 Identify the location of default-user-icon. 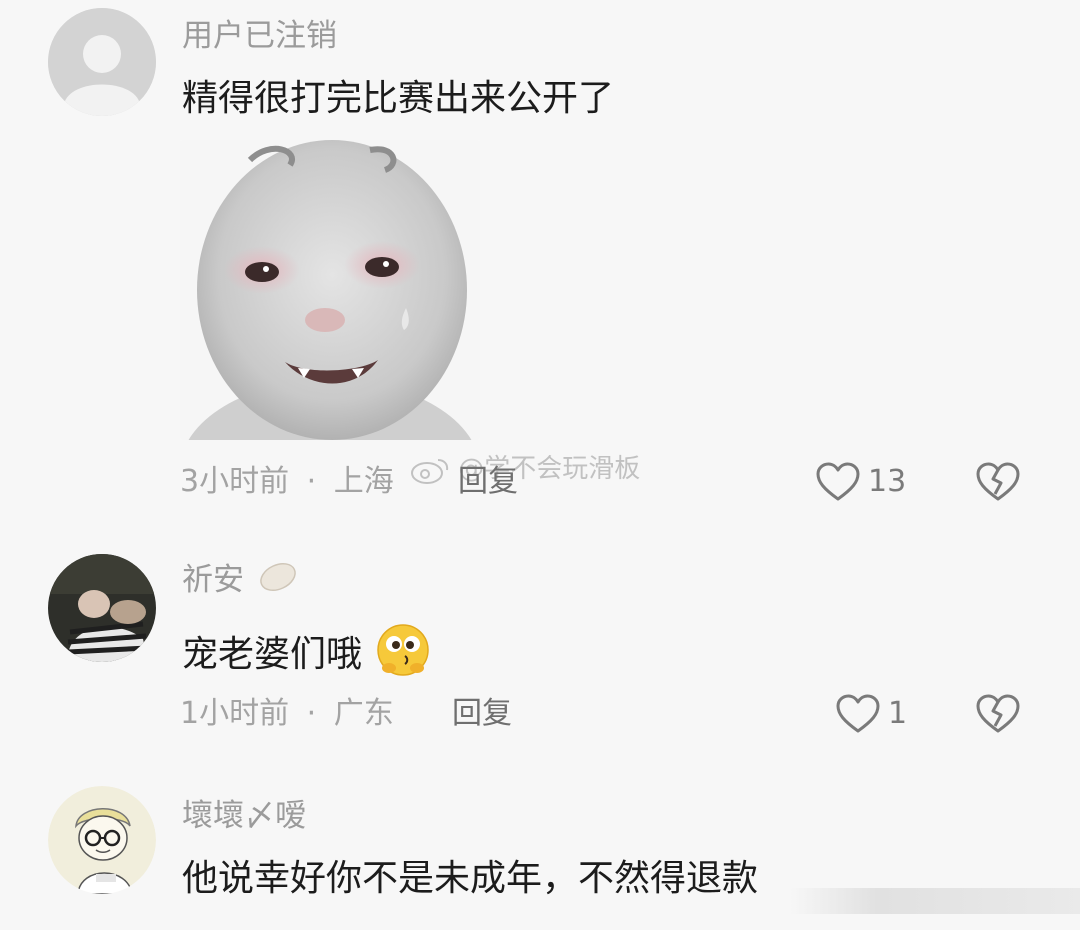
(102, 62).